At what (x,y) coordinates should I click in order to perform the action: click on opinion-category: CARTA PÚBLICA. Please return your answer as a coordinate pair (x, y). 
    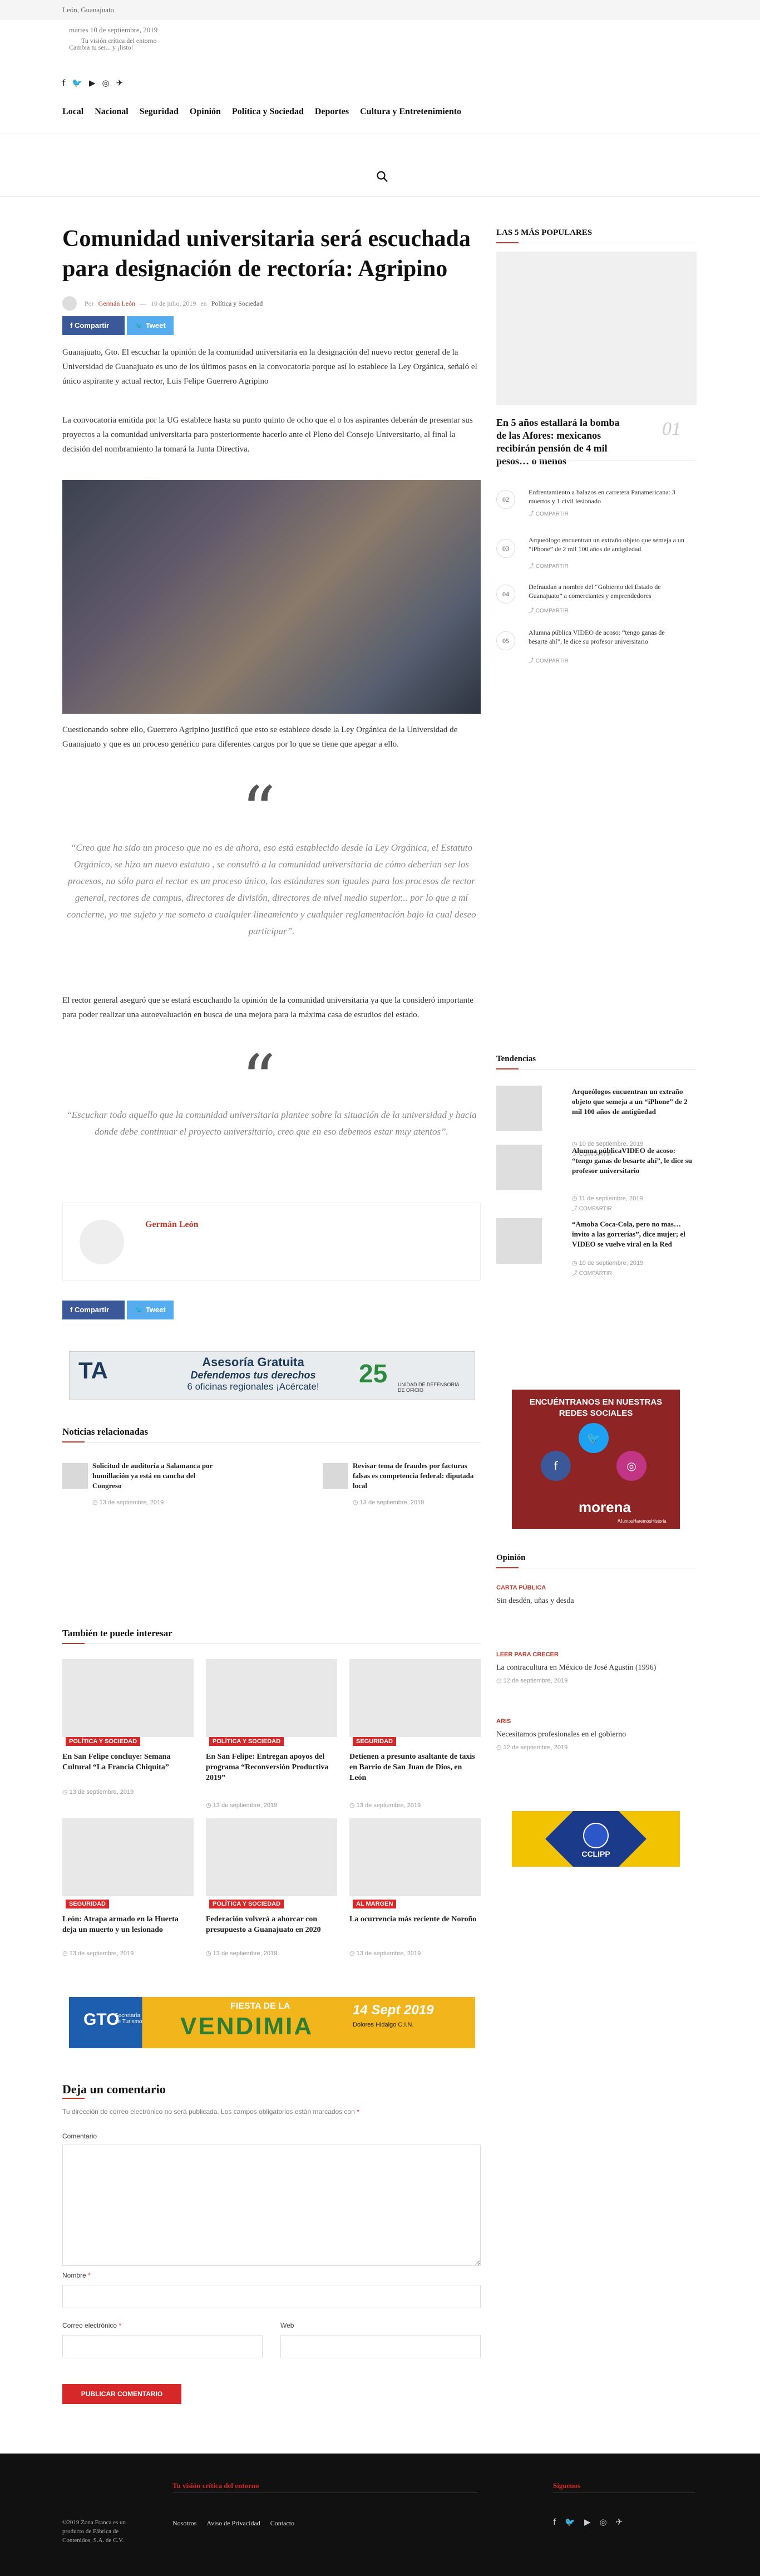
    Looking at the image, I should click on (521, 1587).